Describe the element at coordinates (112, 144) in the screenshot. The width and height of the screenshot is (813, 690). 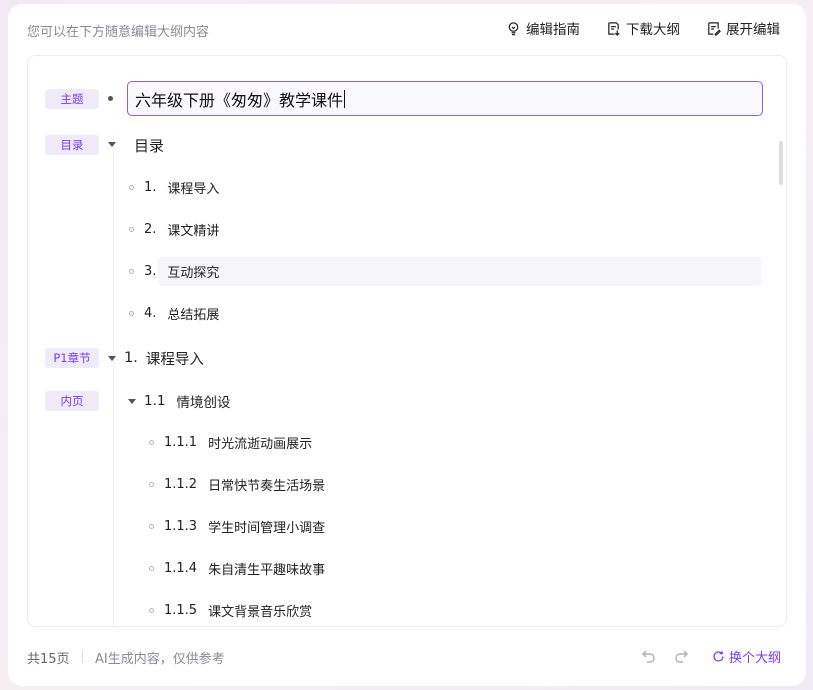
I see `toc-collapse-caret` at that location.